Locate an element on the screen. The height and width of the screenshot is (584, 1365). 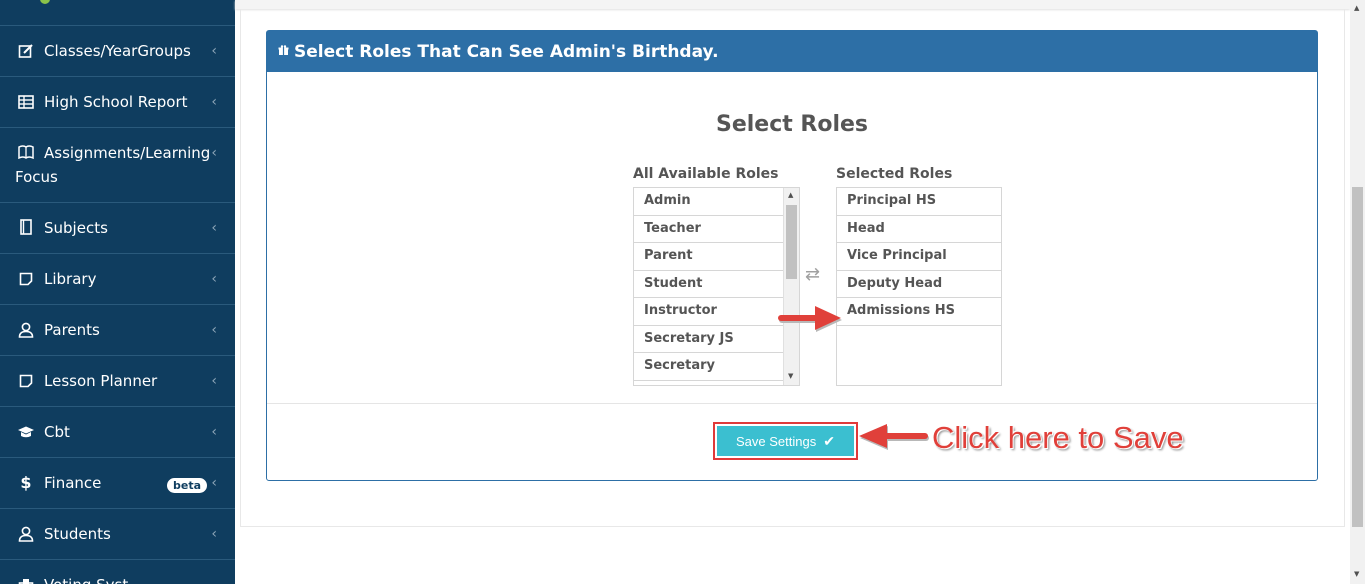
dollar-icon: $ is located at coordinates (26, 482).